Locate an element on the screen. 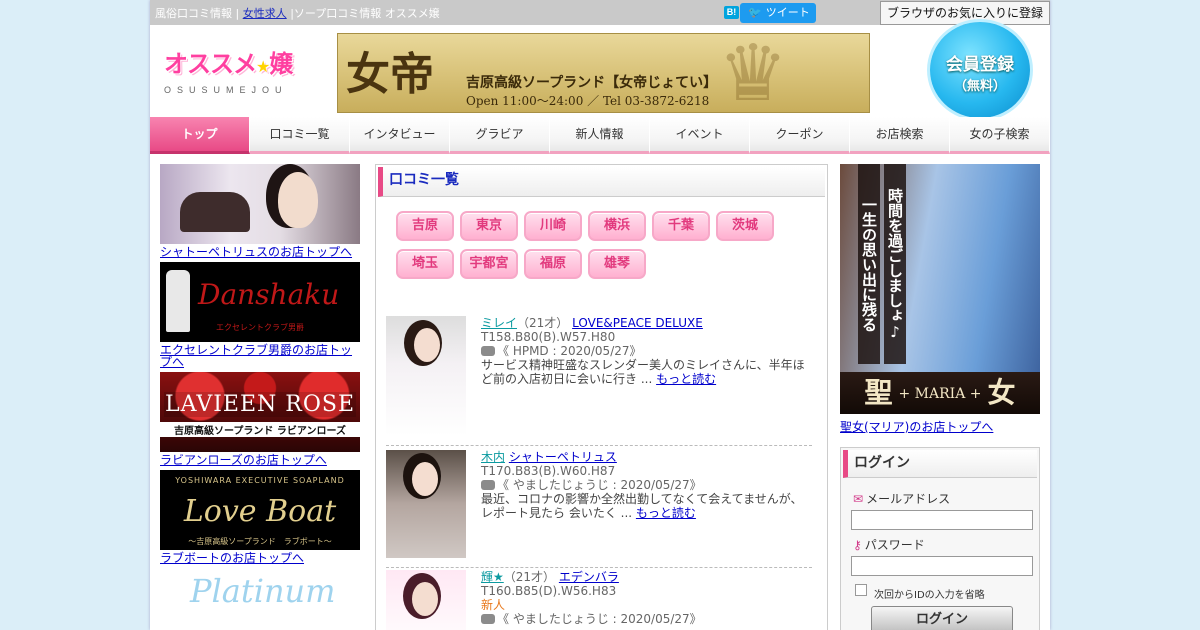 The image size is (1200, 630). maria-logo: 聖 + MARIA + 女 is located at coordinates (940, 393).